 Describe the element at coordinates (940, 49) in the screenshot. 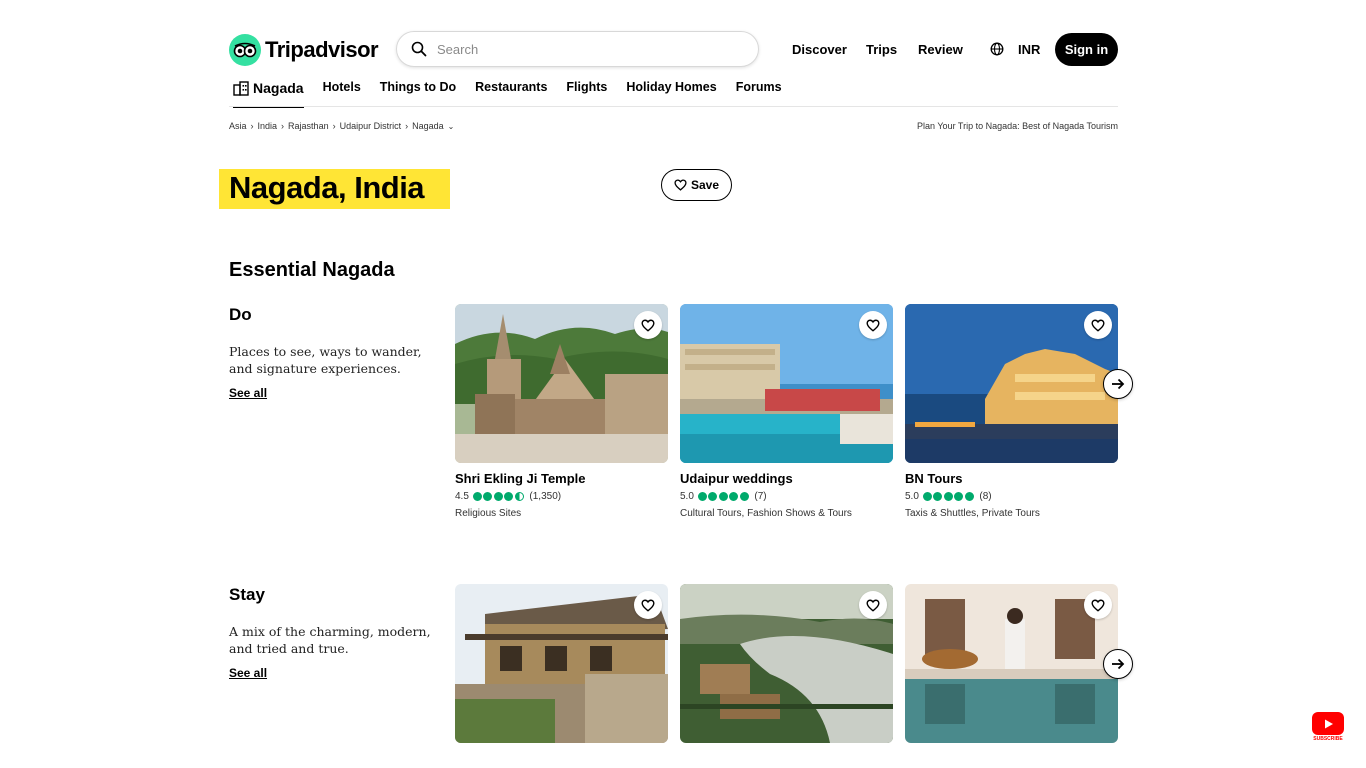

I see `nav-review: Review` at that location.